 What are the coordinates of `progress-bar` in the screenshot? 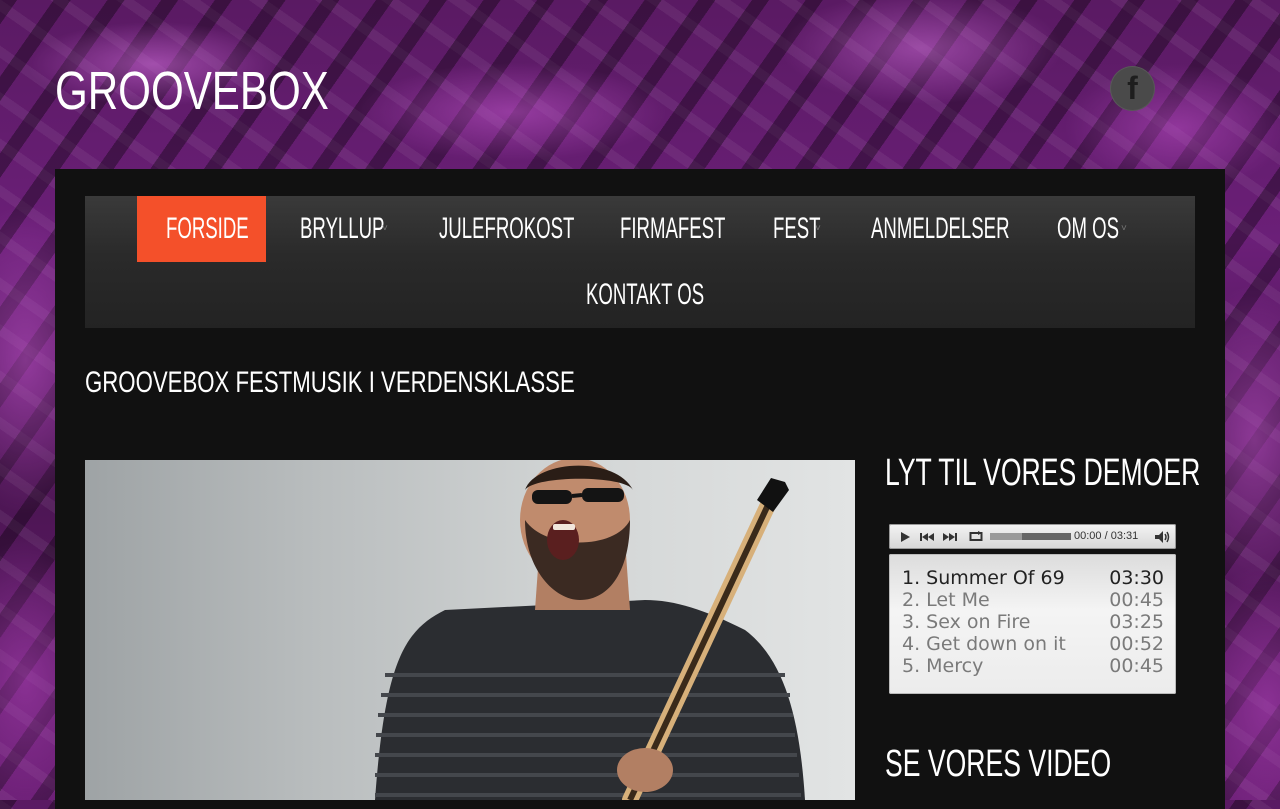 It's located at (1030, 536).